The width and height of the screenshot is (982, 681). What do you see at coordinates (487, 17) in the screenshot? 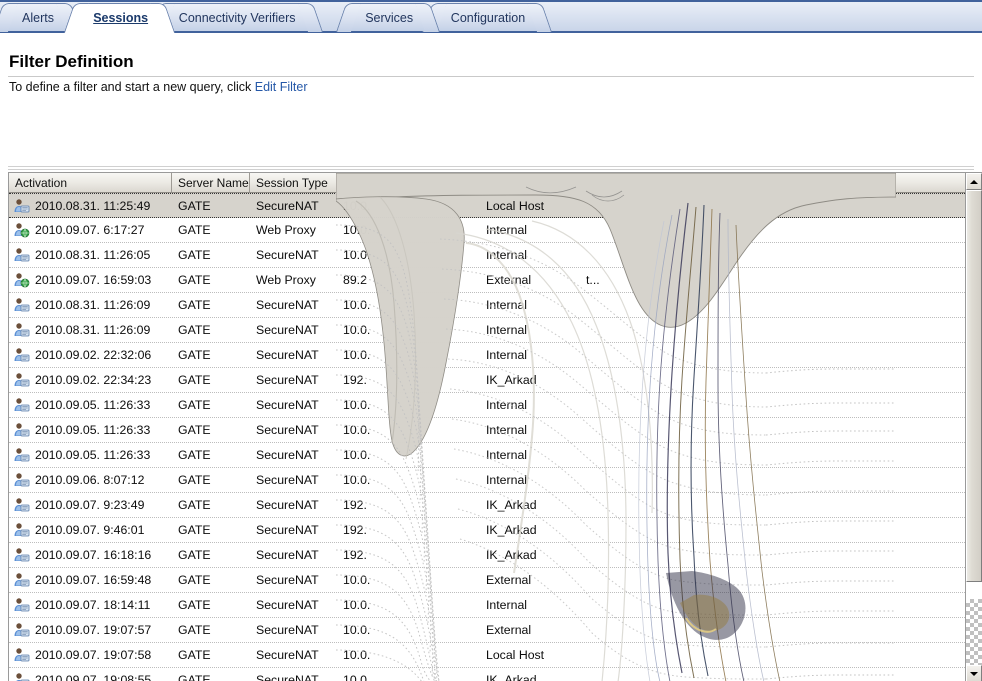
I see `tab-configuration: Configuration` at bounding box center [487, 17].